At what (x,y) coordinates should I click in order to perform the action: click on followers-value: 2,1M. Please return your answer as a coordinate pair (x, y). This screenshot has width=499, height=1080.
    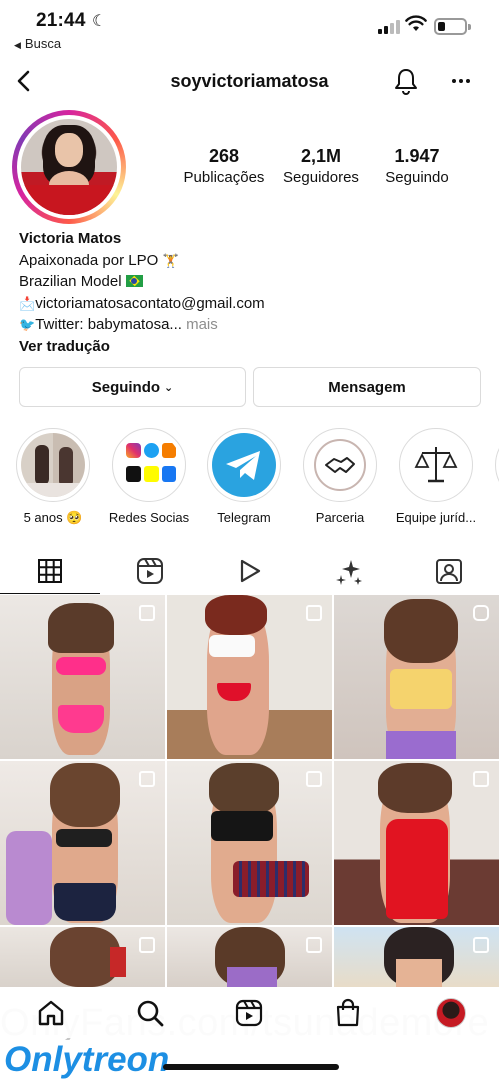
    Looking at the image, I should click on (321, 156).